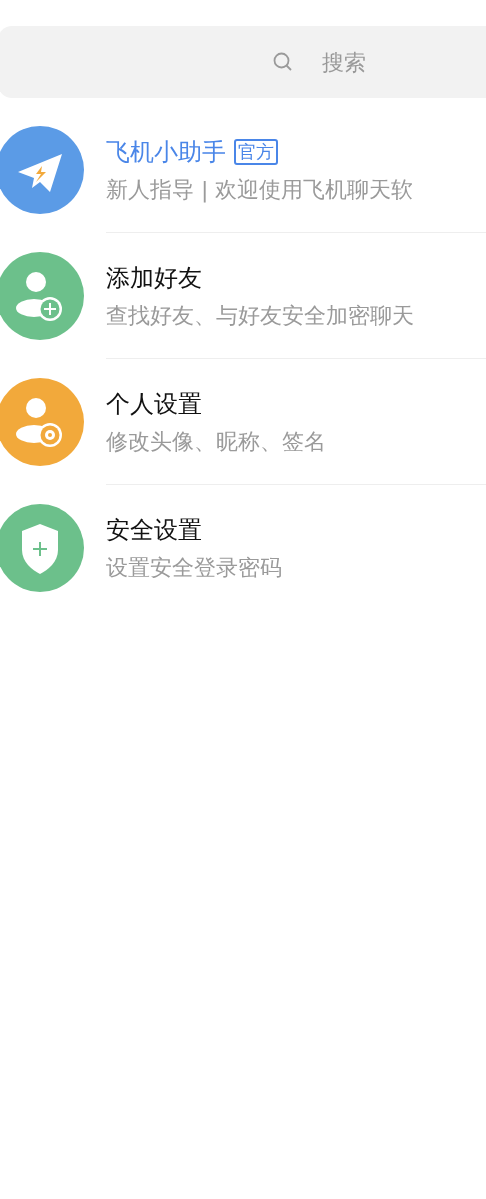 The width and height of the screenshot is (486, 1199). What do you see at coordinates (154, 404) in the screenshot?
I see `contact-name: 个人设置` at bounding box center [154, 404].